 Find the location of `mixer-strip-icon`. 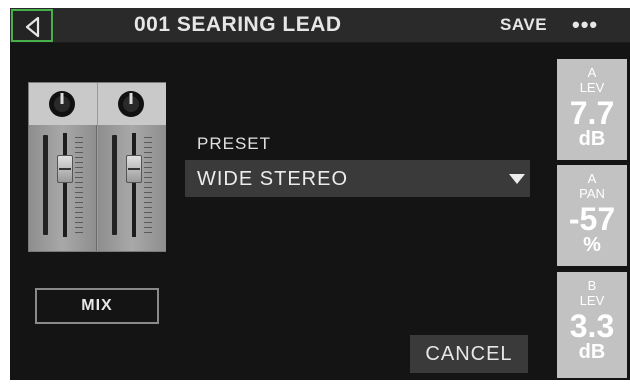

mixer-strip-icon is located at coordinates (97, 167).